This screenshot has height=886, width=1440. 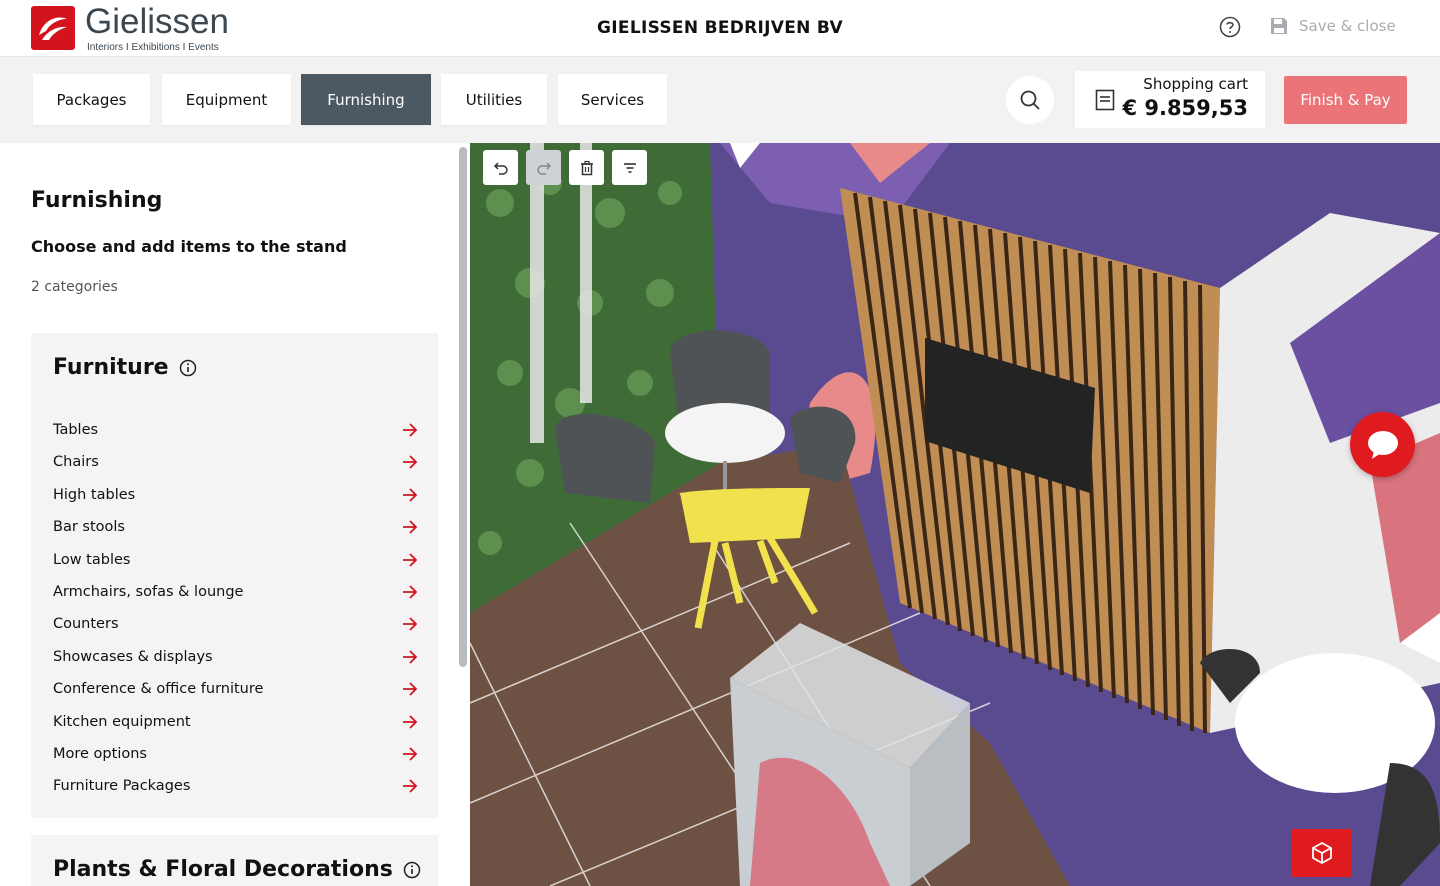 What do you see at coordinates (236, 560) in the screenshot?
I see `category-item: Low tables` at bounding box center [236, 560].